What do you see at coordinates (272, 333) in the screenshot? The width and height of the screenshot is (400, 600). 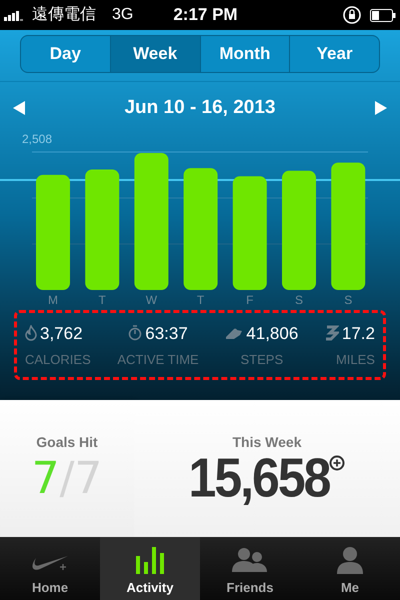 I see `stat-value: 41,806` at bounding box center [272, 333].